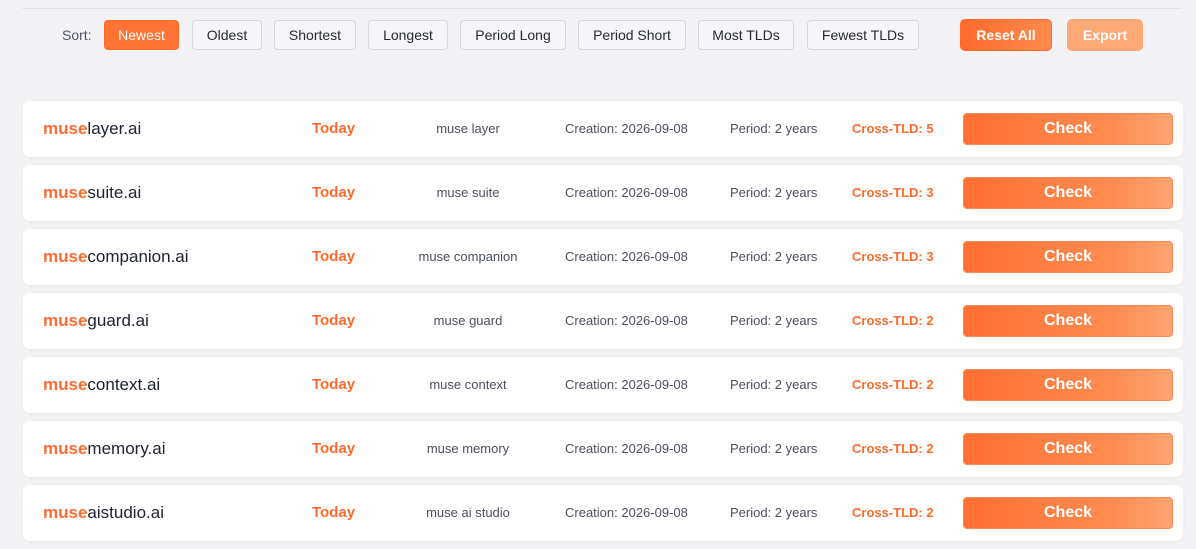 This screenshot has width=1196, height=549. What do you see at coordinates (114, 192) in the screenshot?
I see `domain-suffix: suite.ai` at bounding box center [114, 192].